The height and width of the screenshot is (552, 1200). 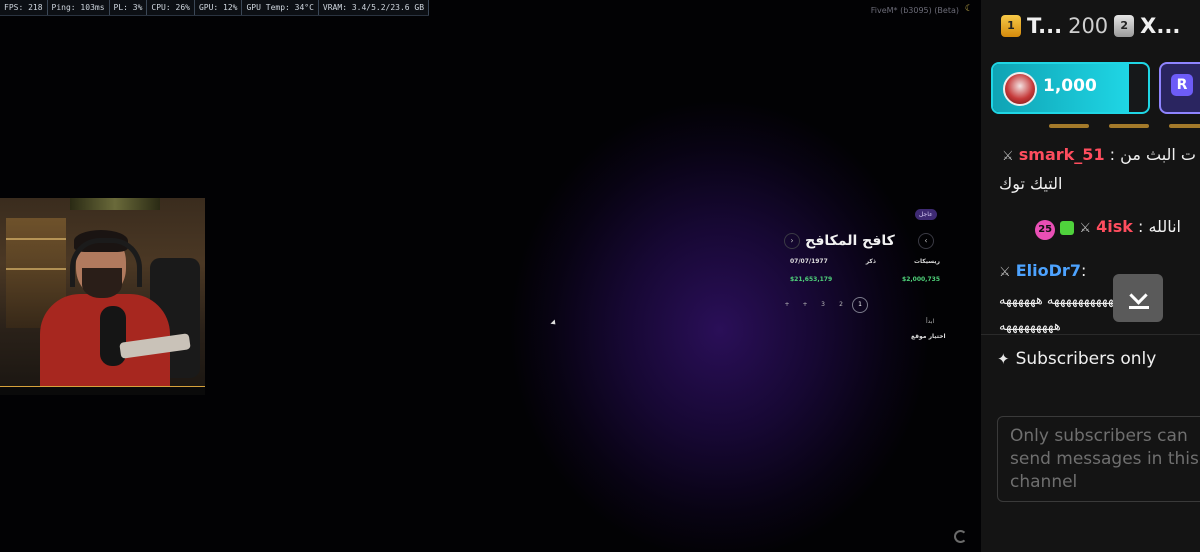 What do you see at coordinates (1045, 230) in the screenshot?
I see `level-badge: 25` at bounding box center [1045, 230].